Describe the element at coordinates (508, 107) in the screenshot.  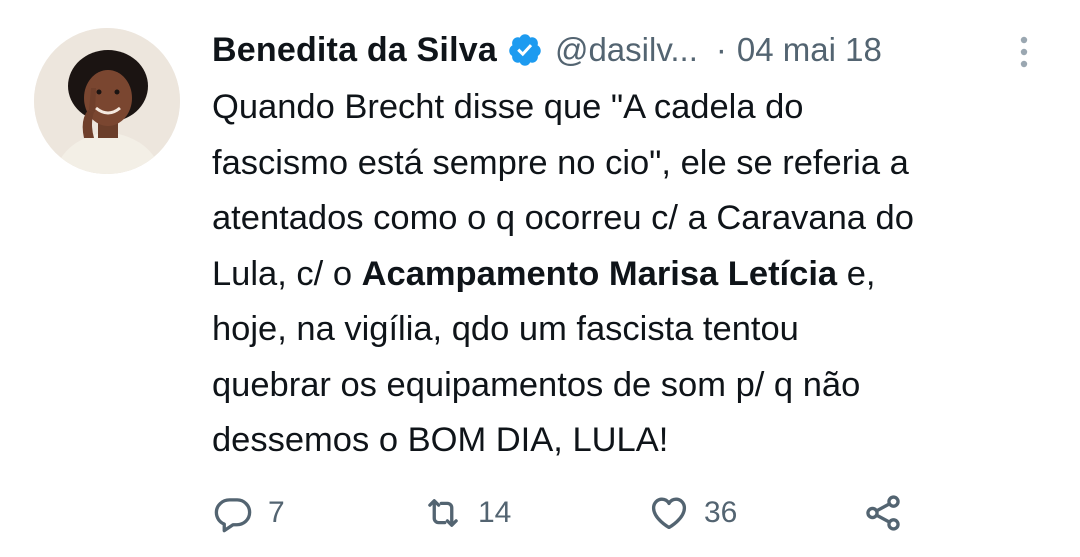
I see `tweet-text-line: Quando Brecht disse que "A cadela do` at that location.